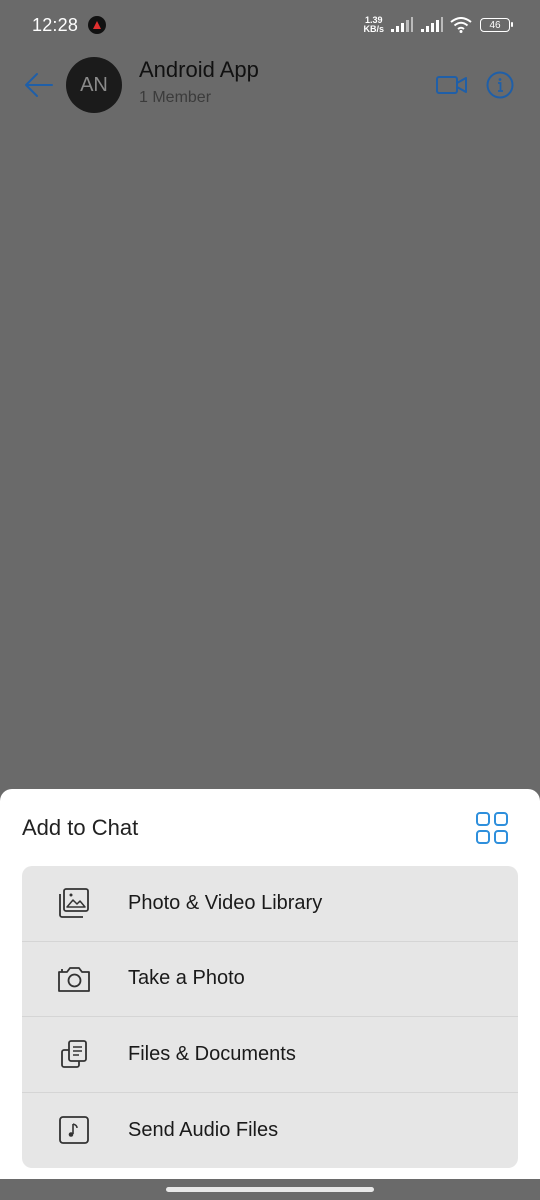  What do you see at coordinates (225, 902) in the screenshot?
I see `option-label: Photo & Video Library` at bounding box center [225, 902].